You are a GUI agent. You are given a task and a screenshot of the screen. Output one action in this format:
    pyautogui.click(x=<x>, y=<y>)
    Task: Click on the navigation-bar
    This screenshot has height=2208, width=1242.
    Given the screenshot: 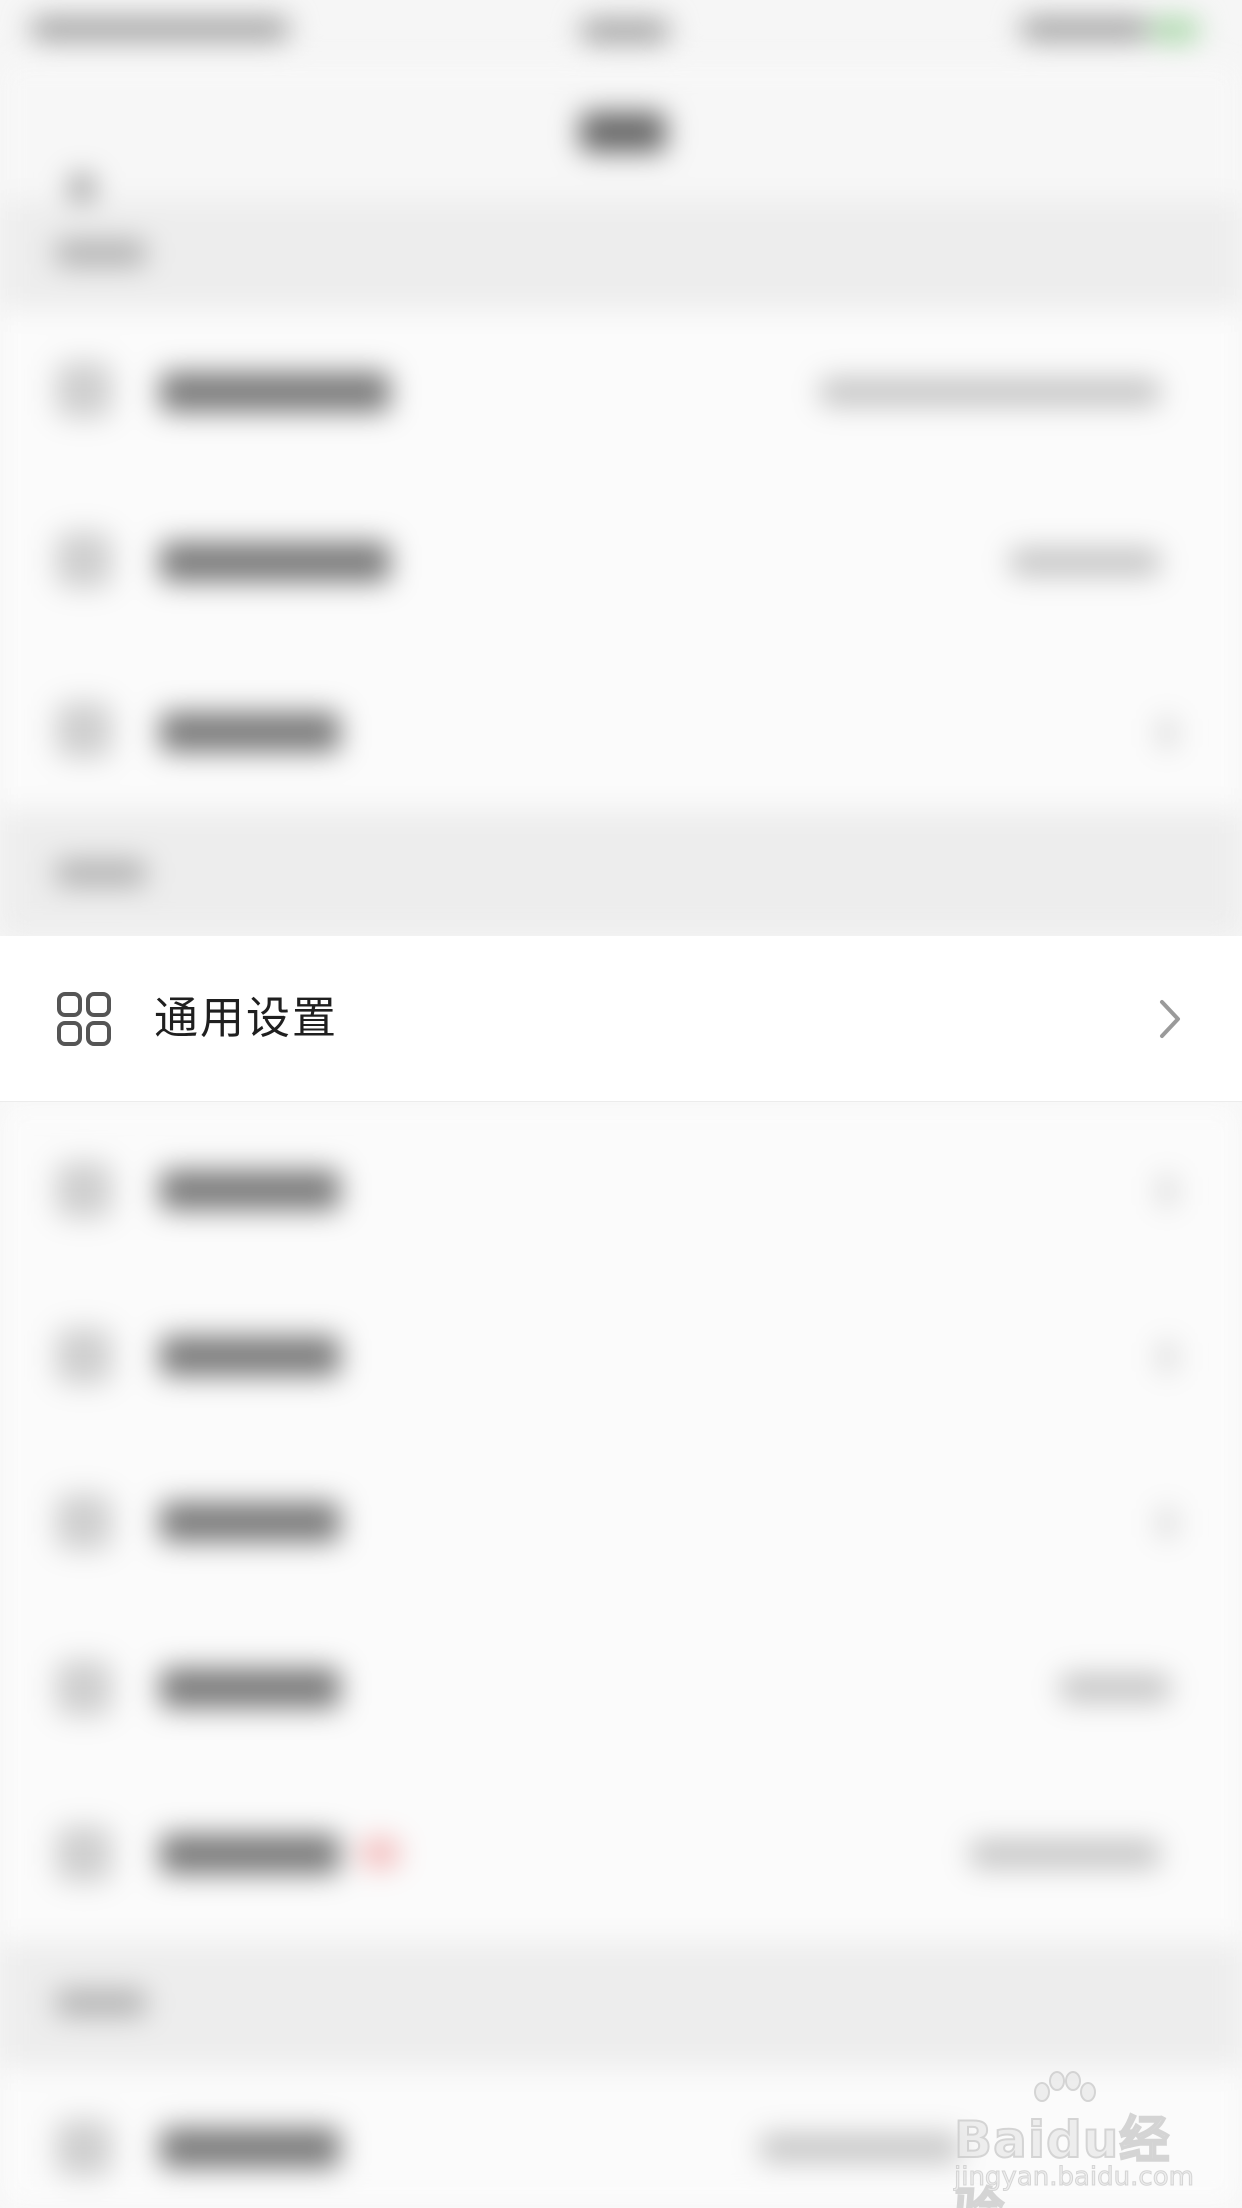 What is the action you would take?
    pyautogui.click(x=621, y=135)
    